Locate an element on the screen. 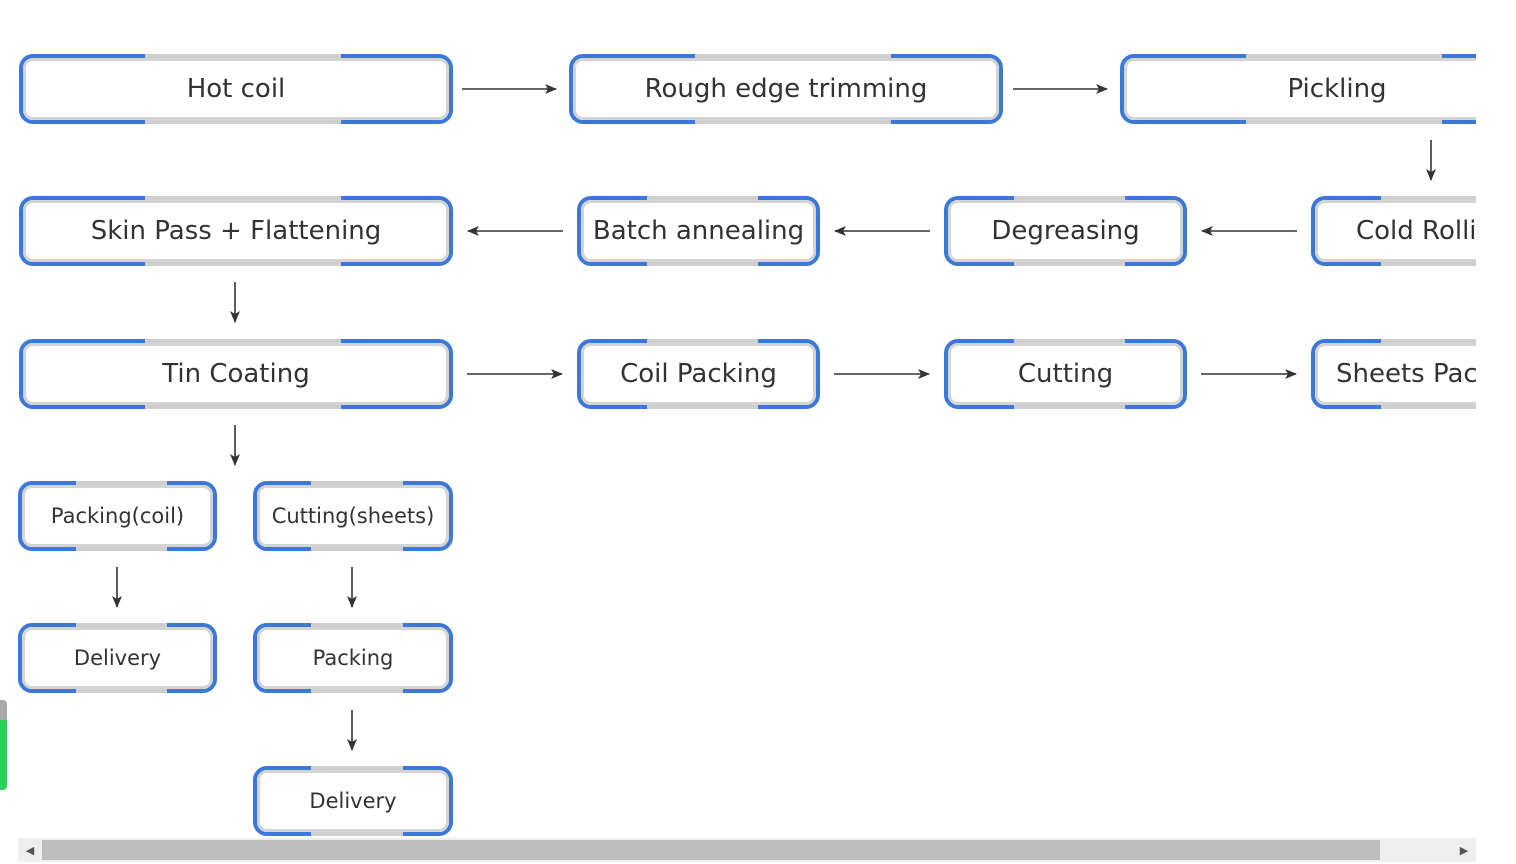 The height and width of the screenshot is (864, 1516). node-label: Packing is located at coordinates (353, 658).